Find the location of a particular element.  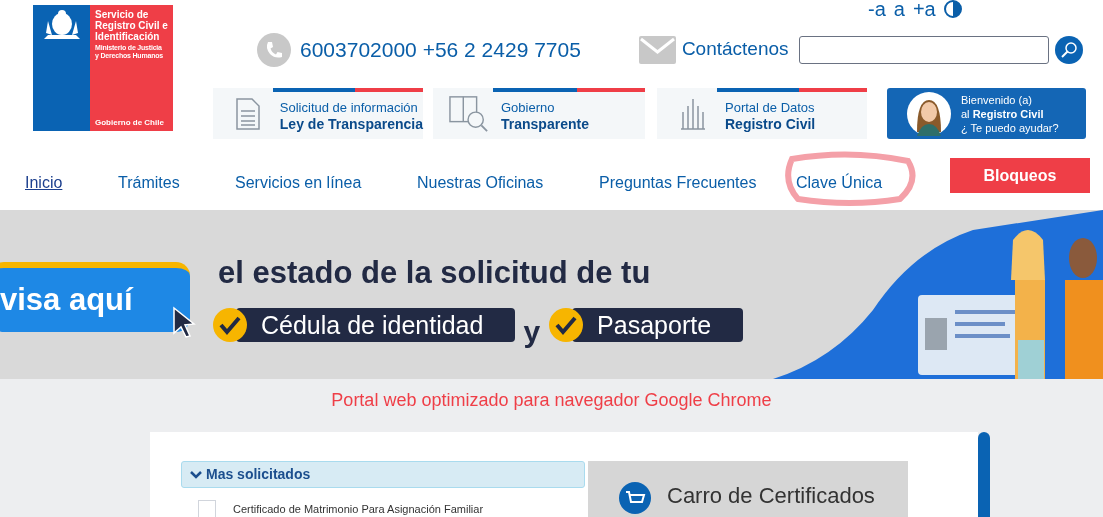

card-subtitle: Gobierno is located at coordinates (528, 107).